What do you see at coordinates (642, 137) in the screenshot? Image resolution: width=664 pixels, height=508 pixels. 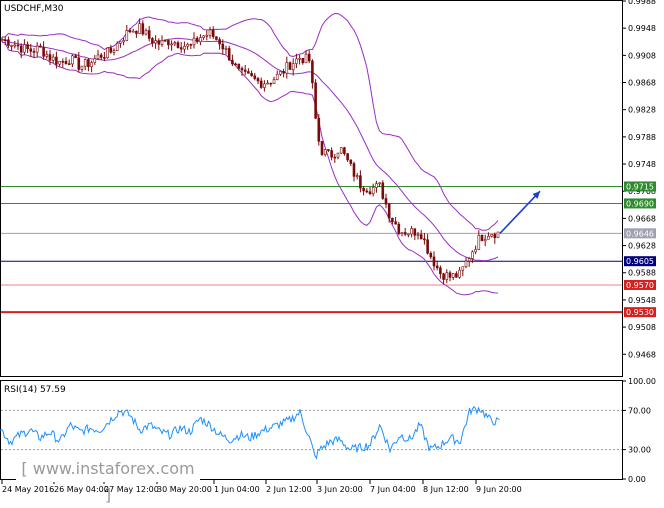 I see `y-tick-label: 0.9788` at bounding box center [642, 137].